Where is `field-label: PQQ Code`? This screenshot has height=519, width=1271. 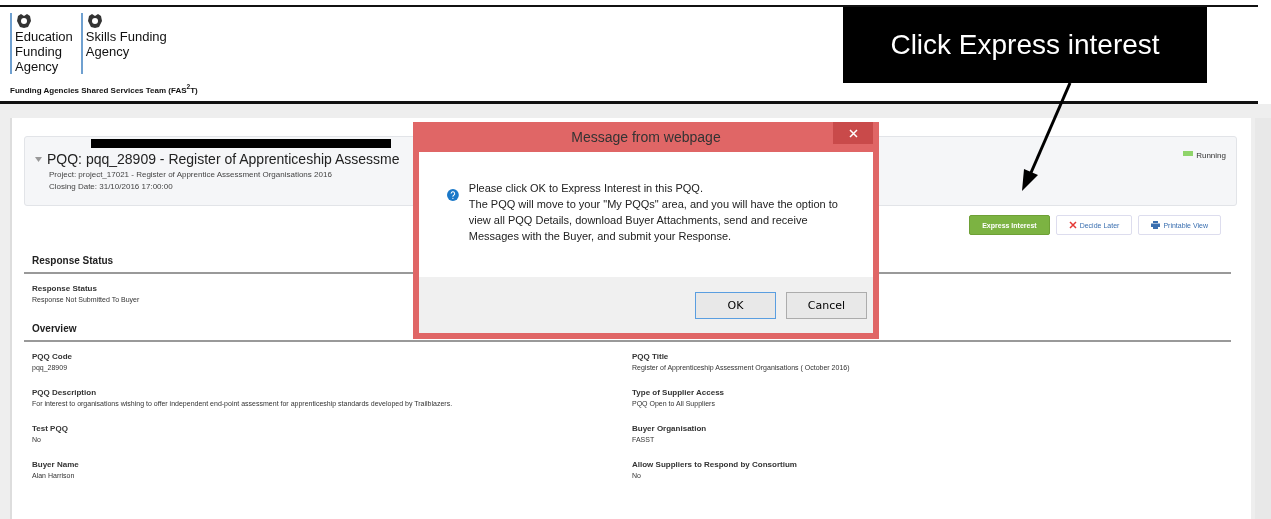 field-label: PQQ Code is located at coordinates (52, 356).